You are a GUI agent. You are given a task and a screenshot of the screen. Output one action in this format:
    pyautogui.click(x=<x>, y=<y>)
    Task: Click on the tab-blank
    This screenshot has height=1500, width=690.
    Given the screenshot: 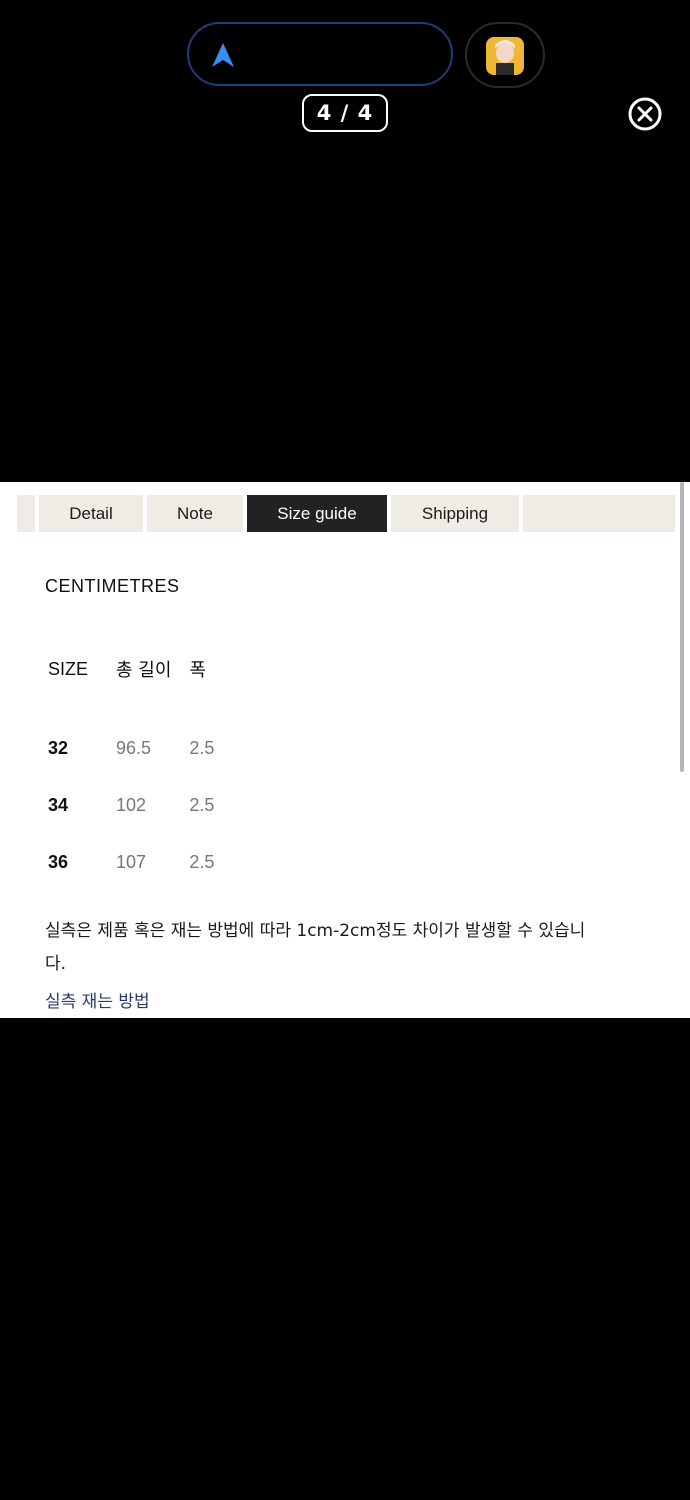 What is the action you would take?
    pyautogui.click(x=599, y=513)
    